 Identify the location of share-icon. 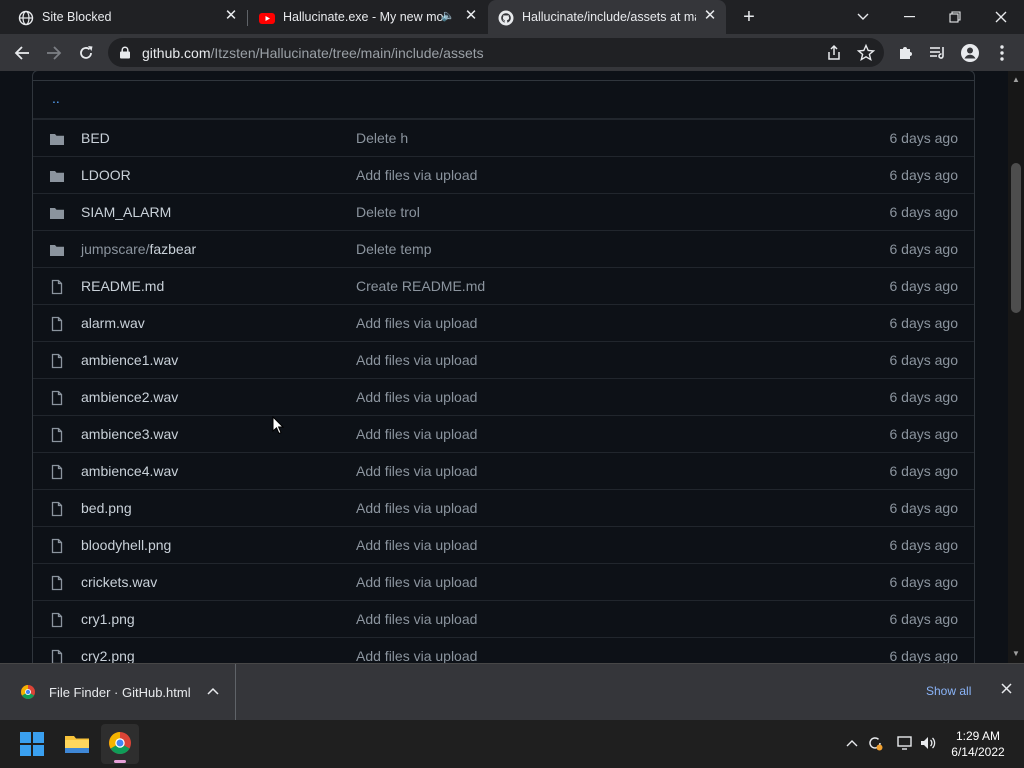
(834, 53).